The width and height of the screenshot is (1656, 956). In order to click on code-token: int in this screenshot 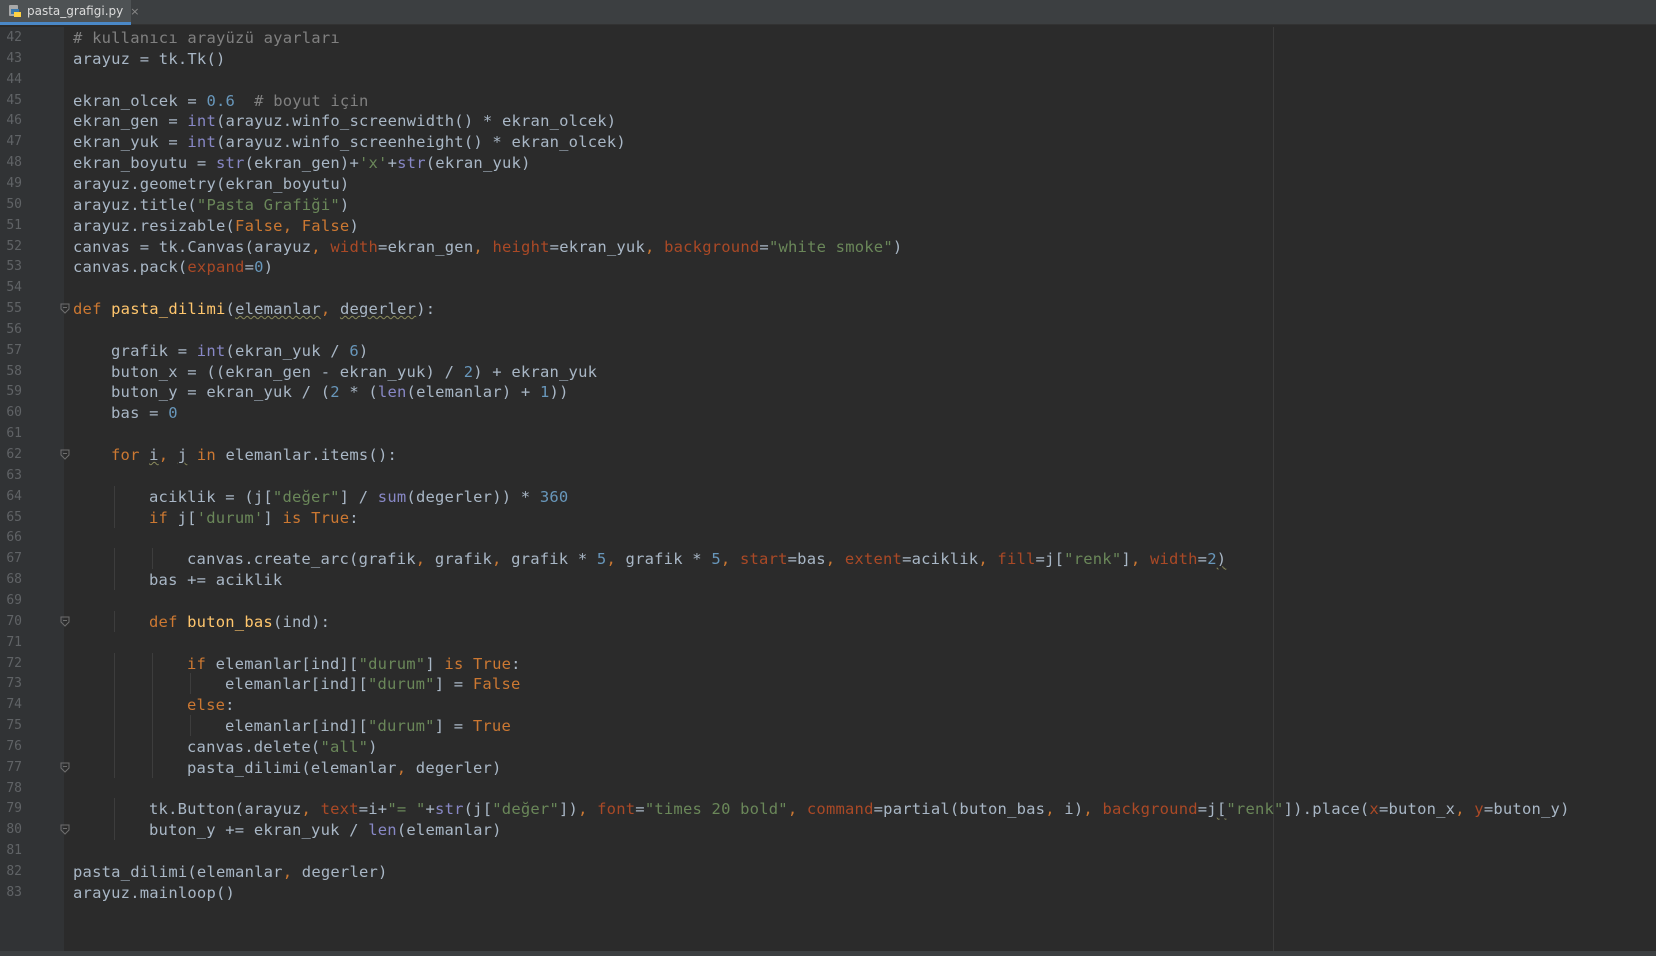, I will do `click(201, 142)`.